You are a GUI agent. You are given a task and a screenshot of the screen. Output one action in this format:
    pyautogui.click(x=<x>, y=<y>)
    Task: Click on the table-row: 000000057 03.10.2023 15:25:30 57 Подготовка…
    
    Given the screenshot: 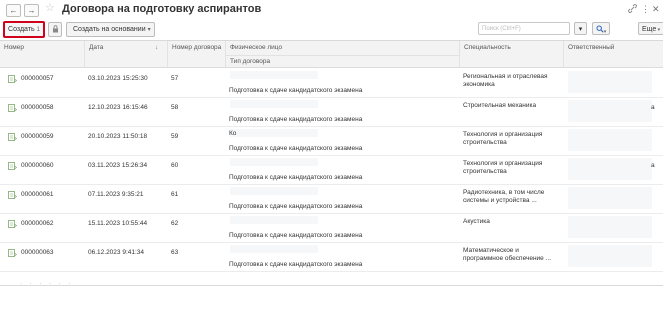 What is the action you would take?
    pyautogui.click(x=331, y=83)
    